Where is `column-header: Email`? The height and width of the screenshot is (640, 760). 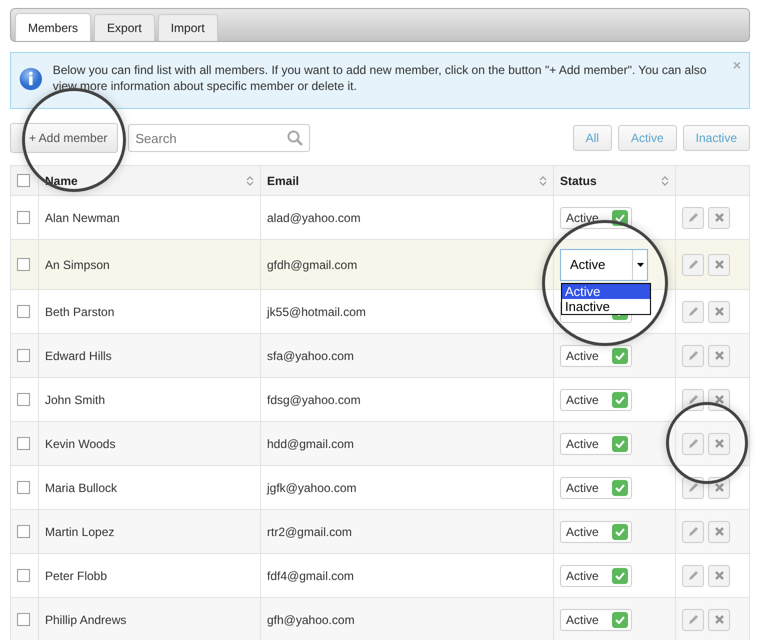 column-header: Email is located at coordinates (283, 181).